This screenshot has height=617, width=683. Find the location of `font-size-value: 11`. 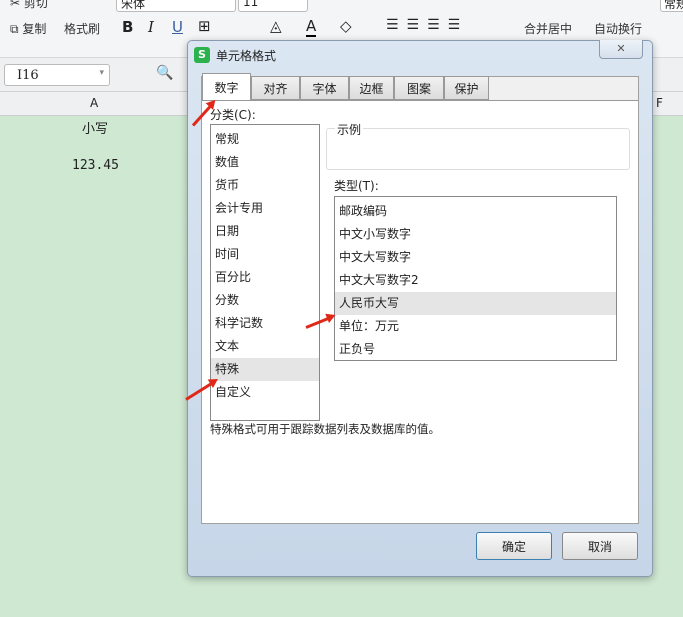

font-size-value: 11 is located at coordinates (251, 4).